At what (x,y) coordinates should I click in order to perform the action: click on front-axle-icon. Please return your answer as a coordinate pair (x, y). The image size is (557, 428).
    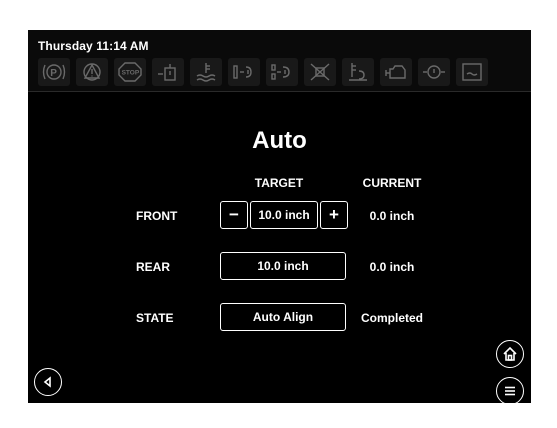
    Looking at the image, I should click on (244, 72).